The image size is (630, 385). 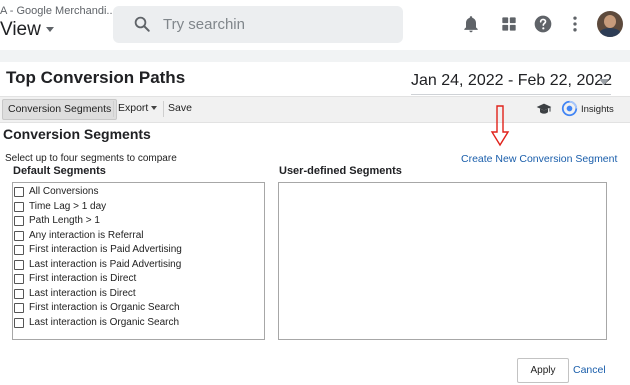 What do you see at coordinates (83, 278) in the screenshot?
I see `segment-label: First interaction is Direct` at bounding box center [83, 278].